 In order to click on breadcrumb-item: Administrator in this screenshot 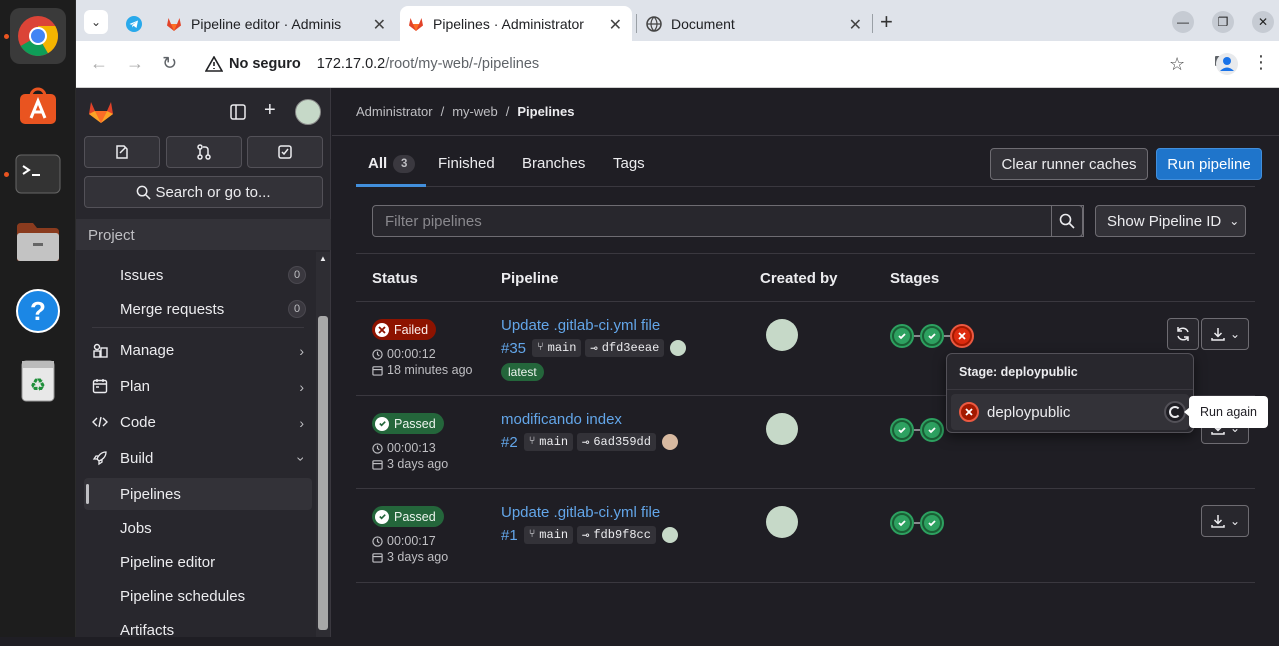, I will do `click(394, 111)`.